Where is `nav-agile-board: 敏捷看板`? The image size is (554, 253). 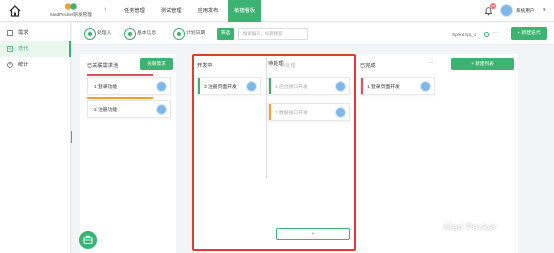 nav-agile-board: 敏捷看板 is located at coordinates (245, 11).